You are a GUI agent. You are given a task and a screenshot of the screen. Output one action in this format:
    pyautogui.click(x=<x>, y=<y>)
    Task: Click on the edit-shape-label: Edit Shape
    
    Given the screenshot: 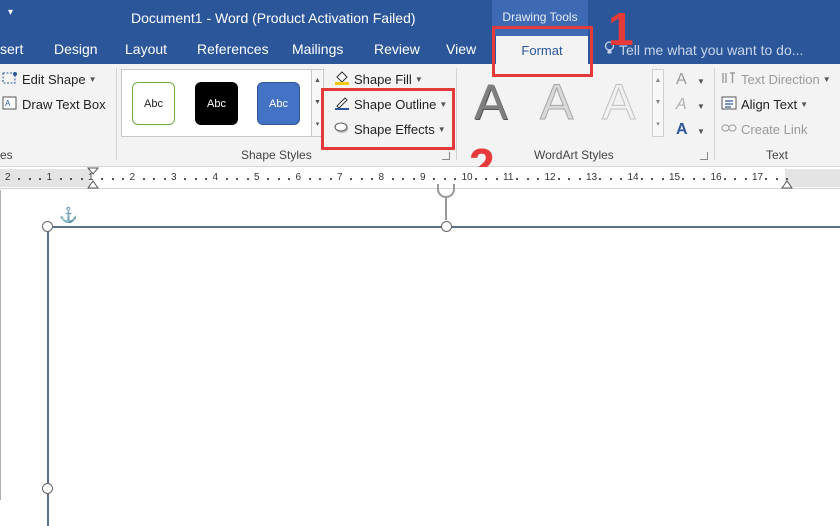 What is the action you would take?
    pyautogui.click(x=54, y=79)
    